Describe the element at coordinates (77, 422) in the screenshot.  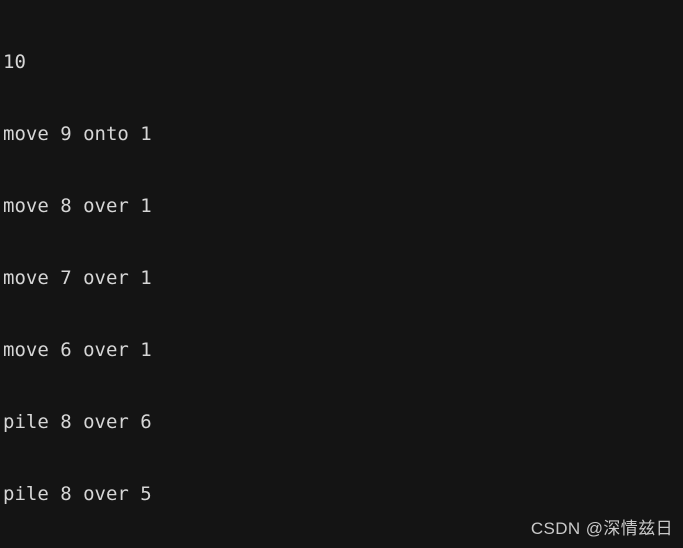
I see `console-line: pile 8 over 6` at that location.